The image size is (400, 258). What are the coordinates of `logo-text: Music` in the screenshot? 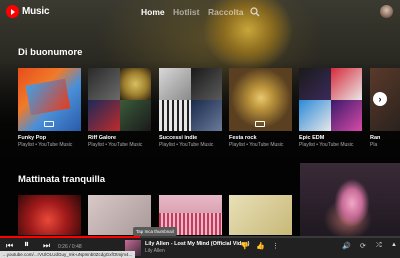 It's located at (36, 11).